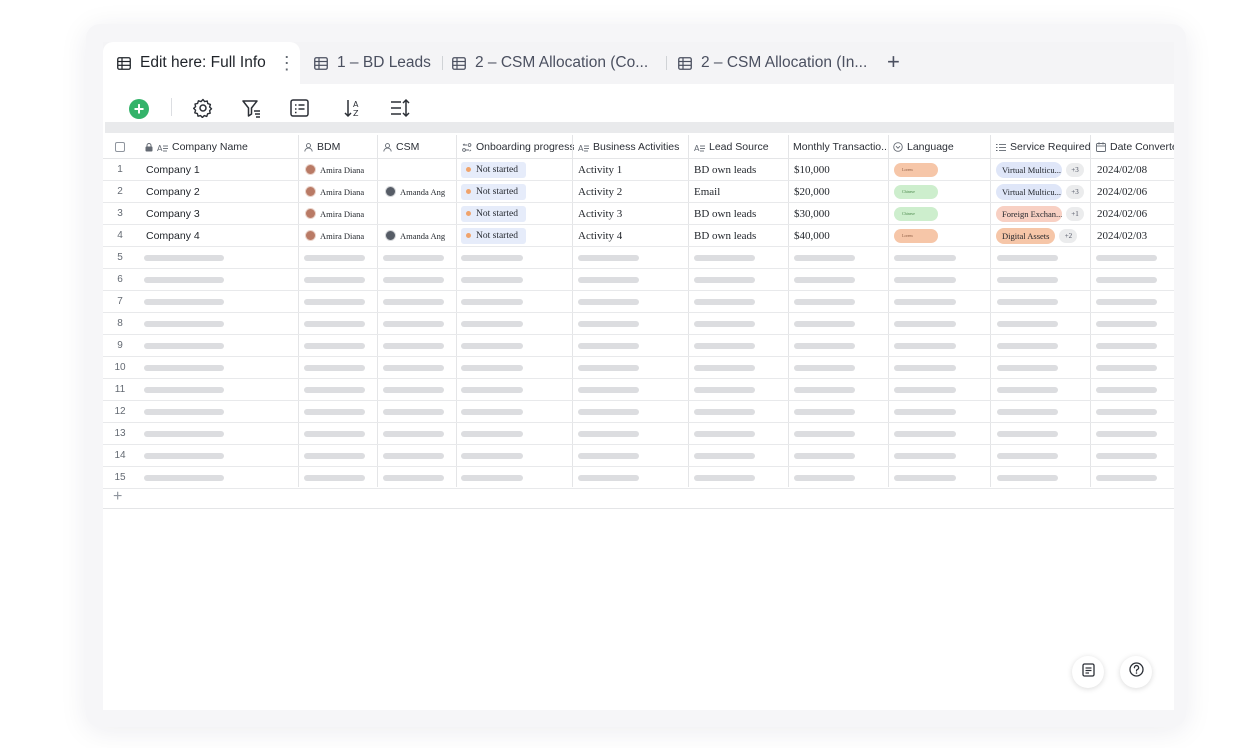  What do you see at coordinates (812, 213) in the screenshot?
I see `monthly-transactions-cell: $30,000` at bounding box center [812, 213].